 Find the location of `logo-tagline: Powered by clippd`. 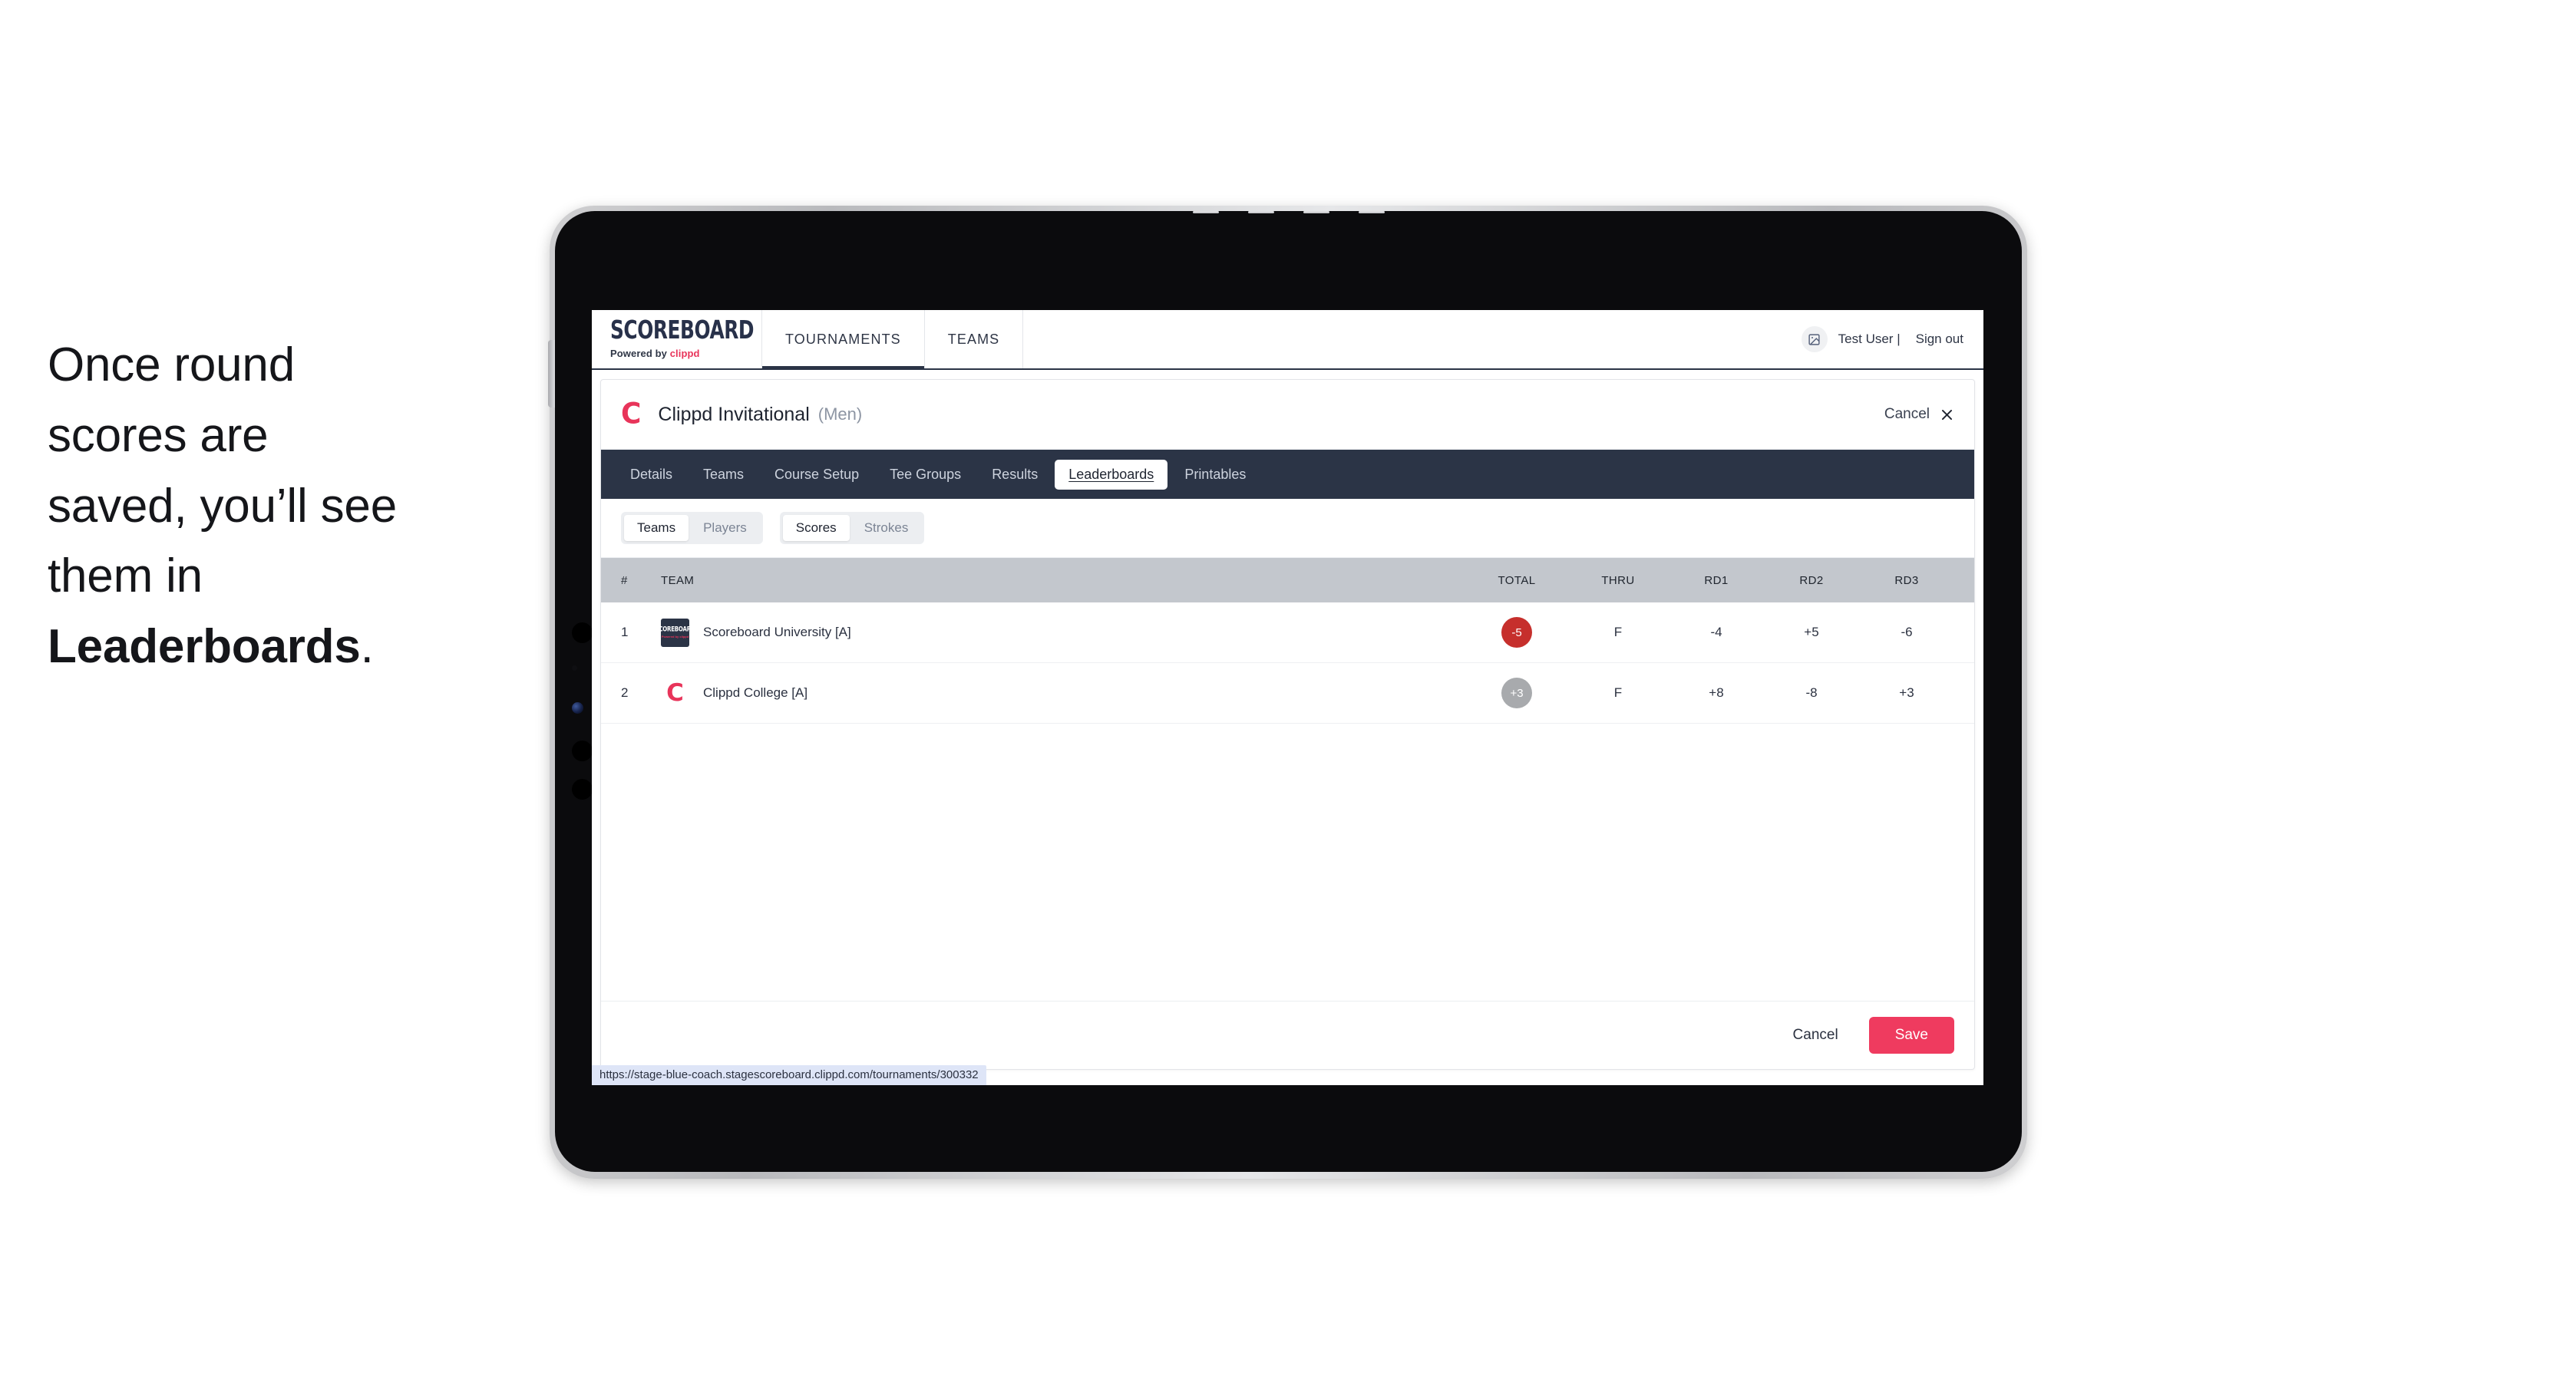

logo-tagline: Powered by clippd is located at coordinates (685, 353).